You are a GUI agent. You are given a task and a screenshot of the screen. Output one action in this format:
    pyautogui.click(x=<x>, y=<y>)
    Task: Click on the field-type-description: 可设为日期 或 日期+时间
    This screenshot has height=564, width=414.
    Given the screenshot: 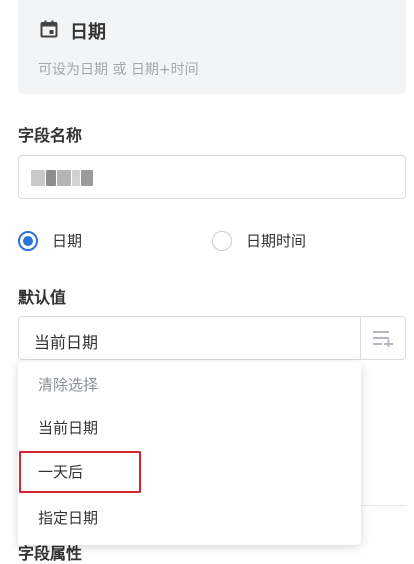 What is the action you would take?
    pyautogui.click(x=118, y=70)
    